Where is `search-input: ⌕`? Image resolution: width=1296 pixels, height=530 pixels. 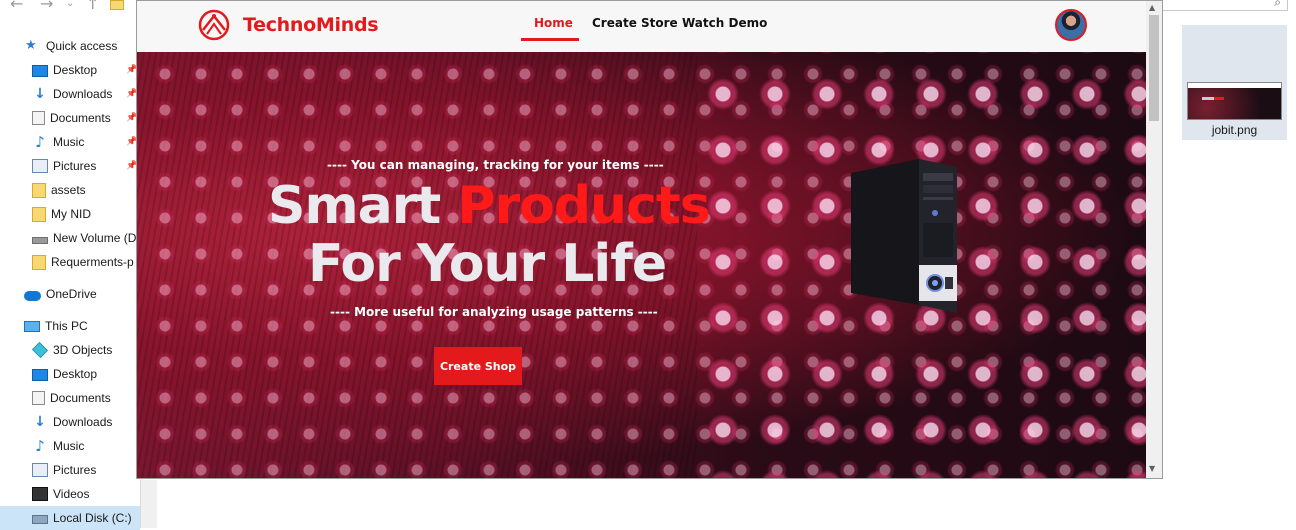 search-input: ⌕ is located at coordinates (1225, 5).